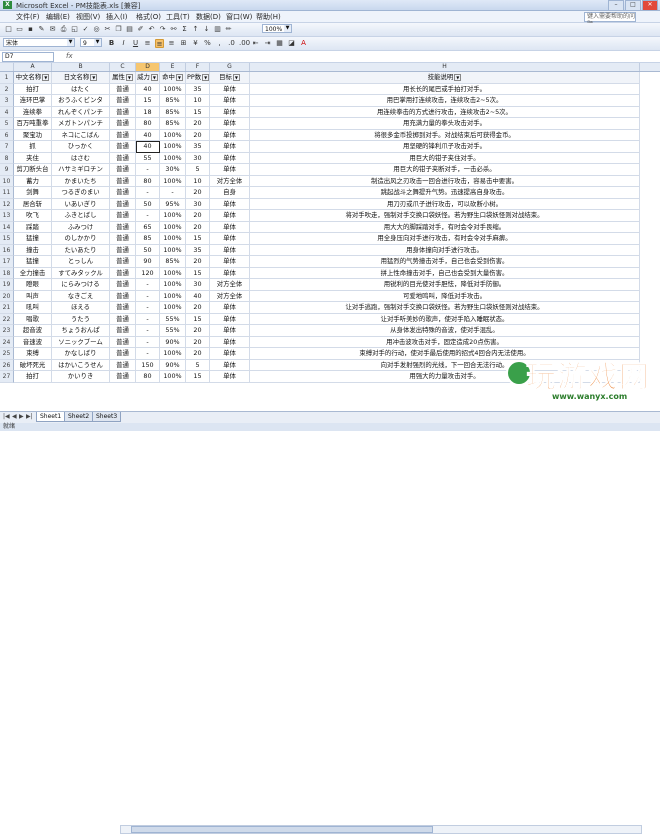  What do you see at coordinates (173, 331) in the screenshot?
I see `table-cell: 55%` at bounding box center [173, 331].